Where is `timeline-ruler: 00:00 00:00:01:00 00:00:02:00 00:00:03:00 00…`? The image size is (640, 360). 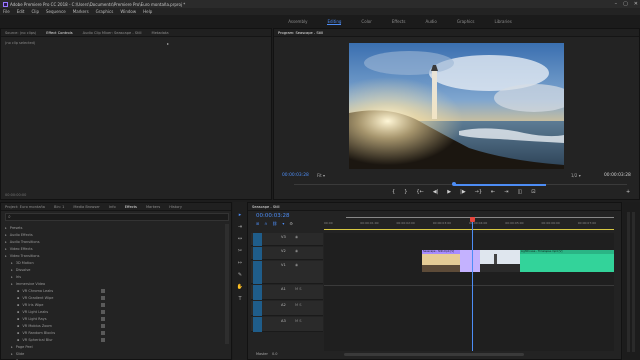
timeline-ruler: 00:00 00:00:01:00 00:00:02:00 00:00:03:00 00… is located at coordinates (469, 224).